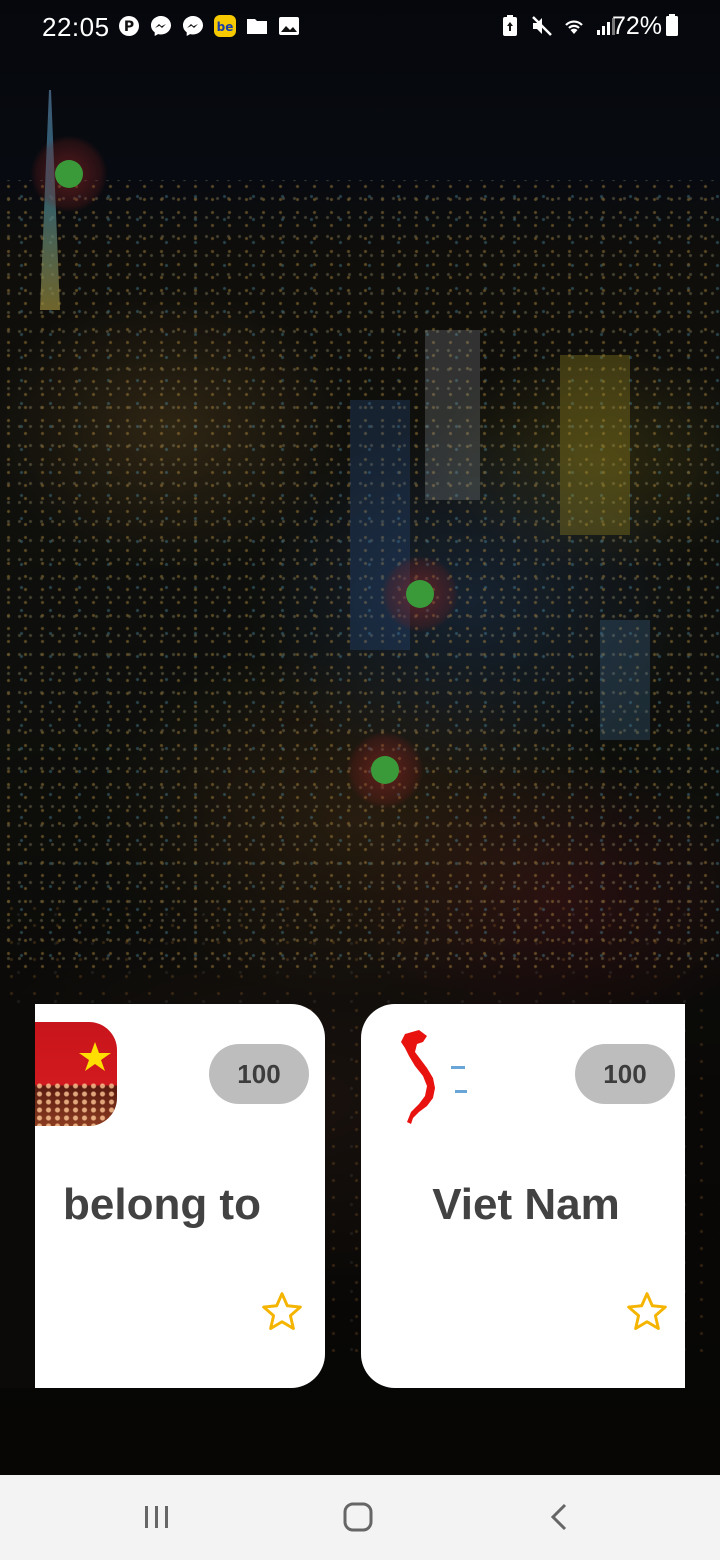 The width and height of the screenshot is (720, 1560). I want to click on battery-icon, so click(672, 25).